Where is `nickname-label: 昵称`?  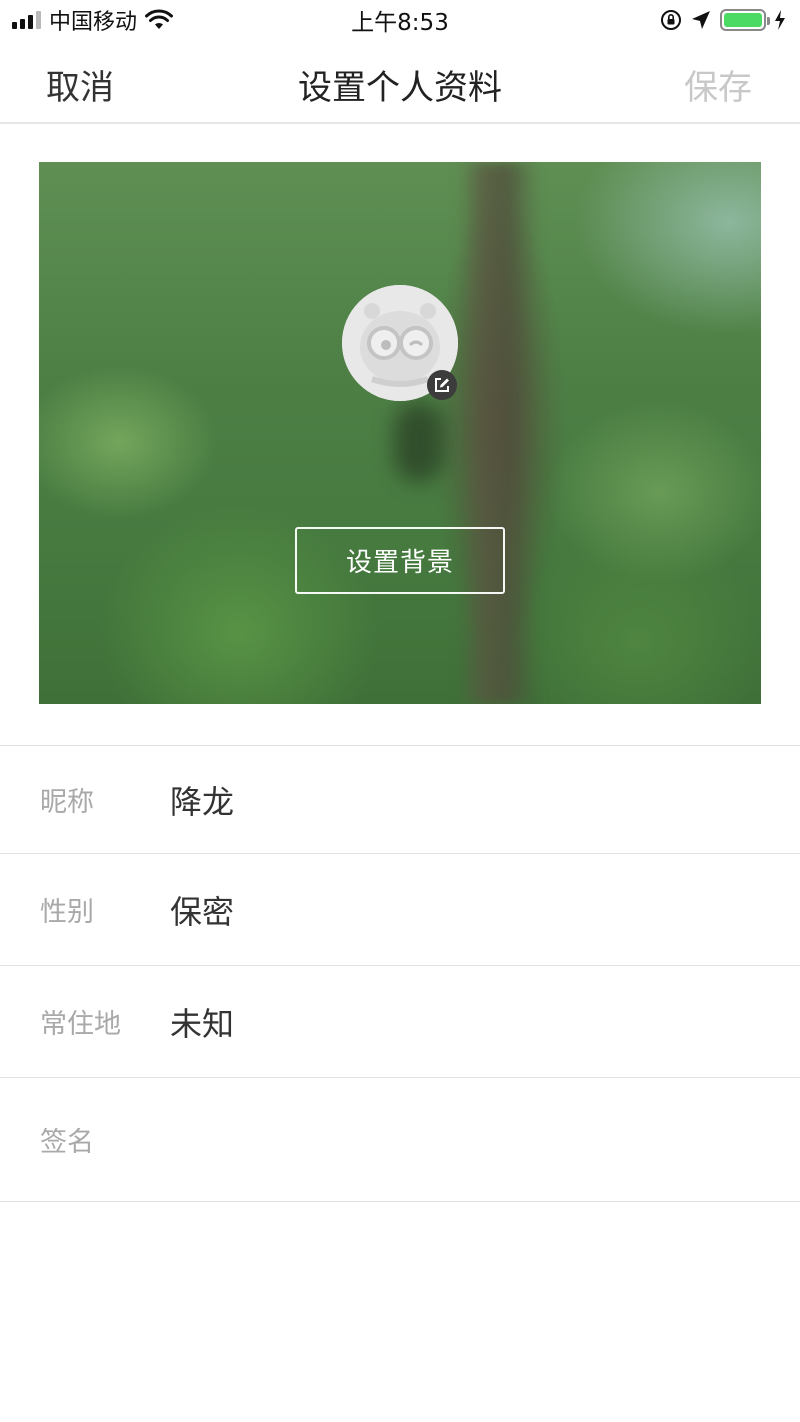 nickname-label: 昵称 is located at coordinates (67, 802).